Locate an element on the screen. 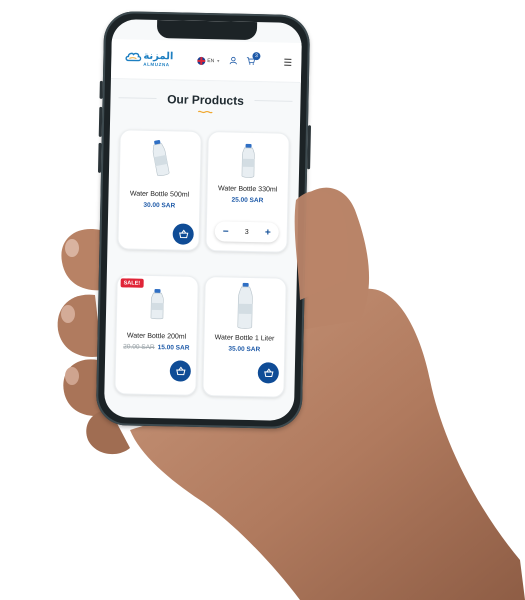 This screenshot has height=600, width=525. product-name: Water Bottle 200ml is located at coordinates (156, 336).